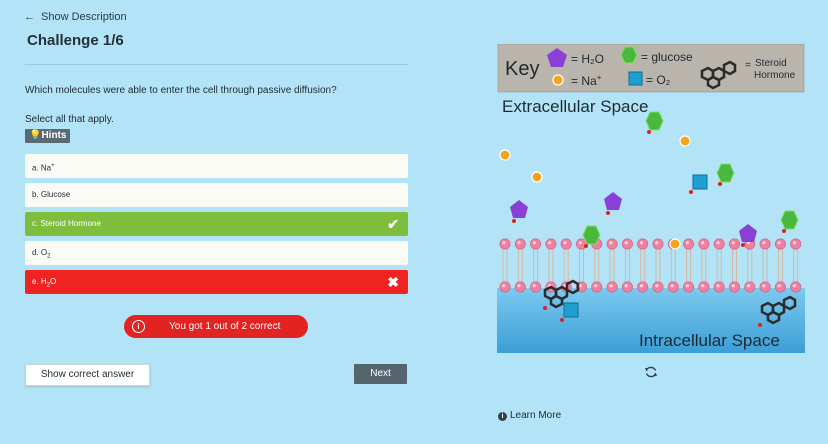 Image resolution: width=828 pixels, height=444 pixels. I want to click on refresh-icon, so click(651, 372).